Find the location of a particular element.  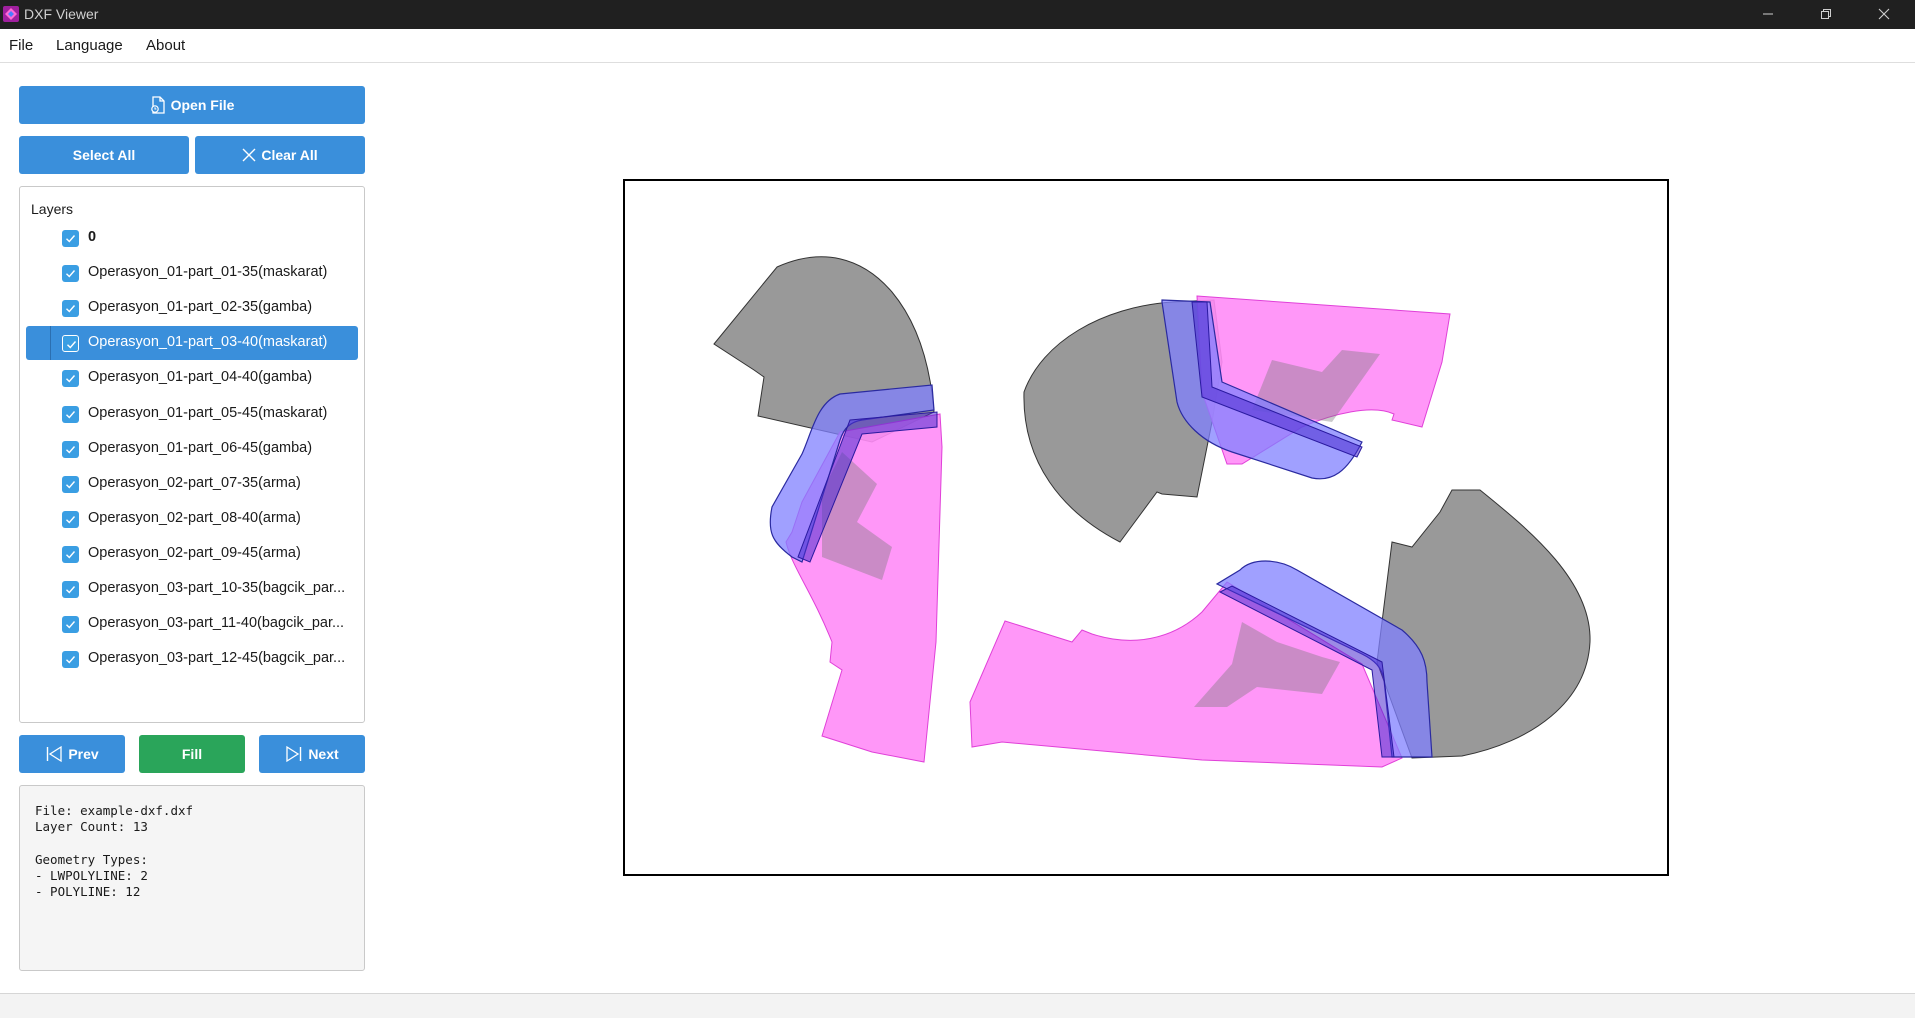

layer-item: Operasyon_01-part_04-40(gamba) is located at coordinates (192, 378).